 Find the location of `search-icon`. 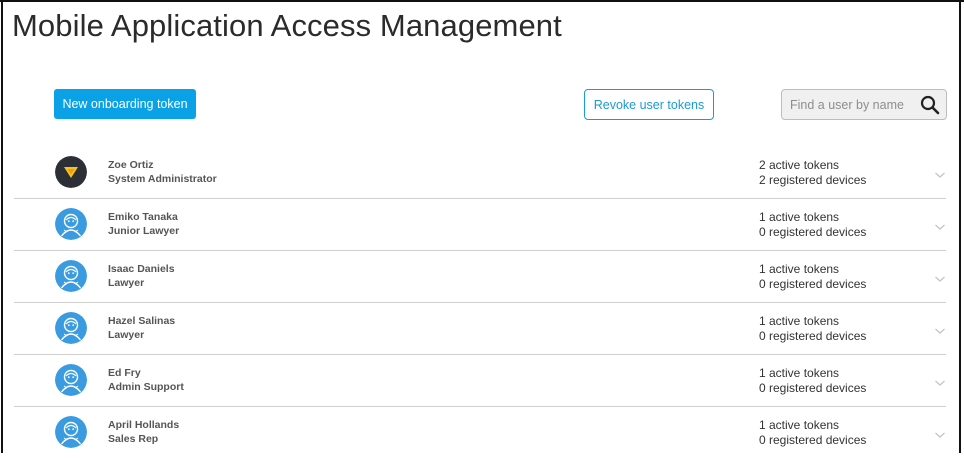

search-icon is located at coordinates (930, 105).